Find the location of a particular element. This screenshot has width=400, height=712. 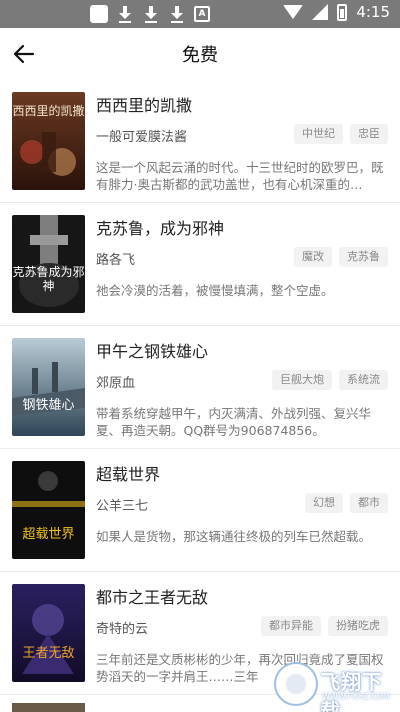

cover-title: 克苏鲁成为邪神 is located at coordinates (48, 279).